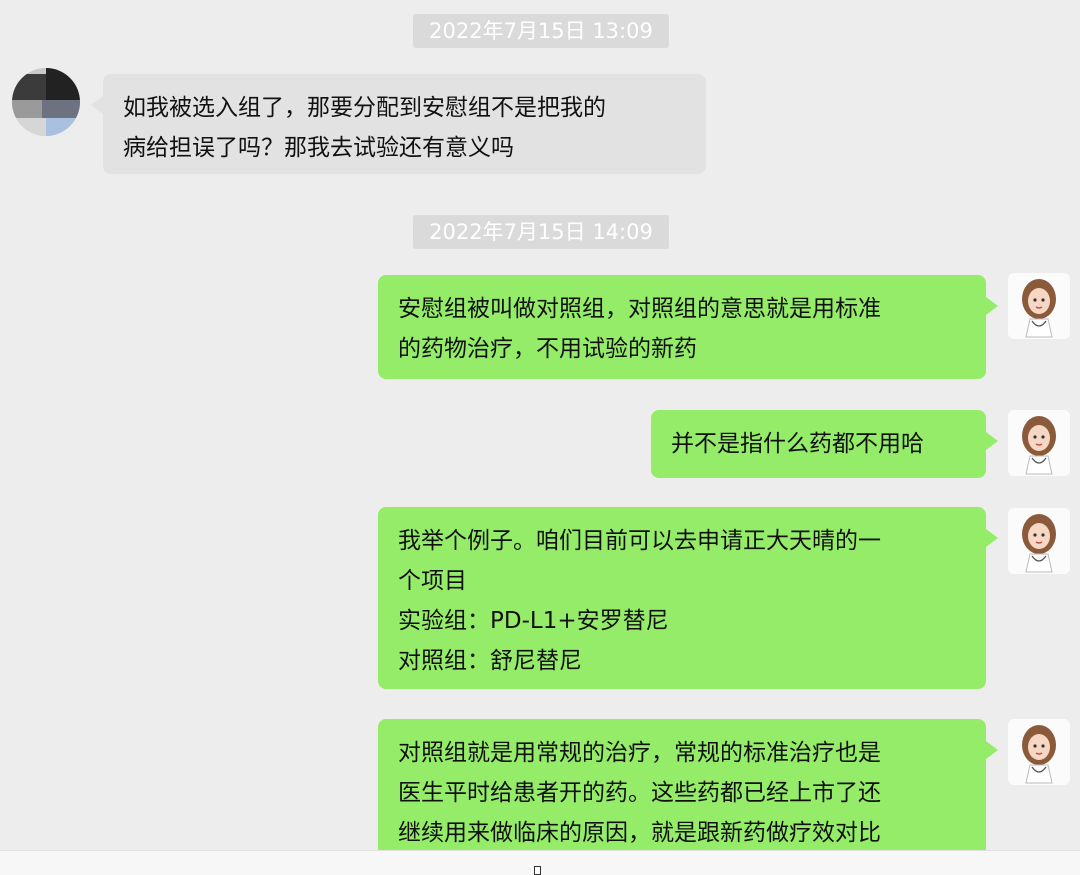 This screenshot has width=1080, height=875. What do you see at coordinates (533, 621) in the screenshot?
I see `message-text: 实验组：PD-L1+安罗替尼` at bounding box center [533, 621].